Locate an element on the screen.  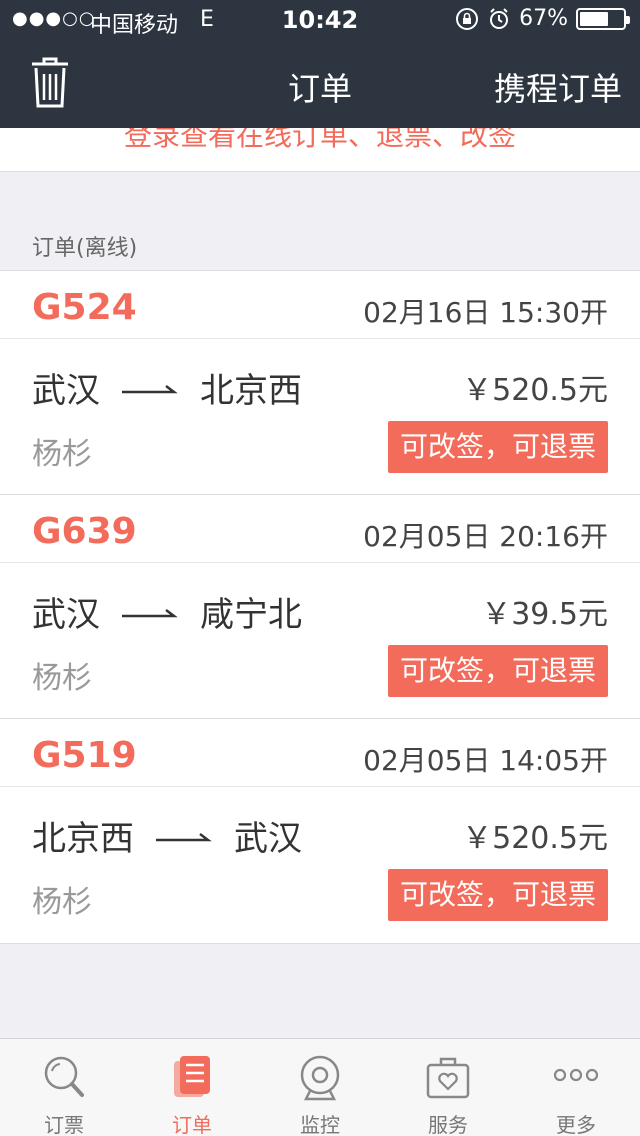
tab-more: 更多 is located at coordinates (576, 1087).